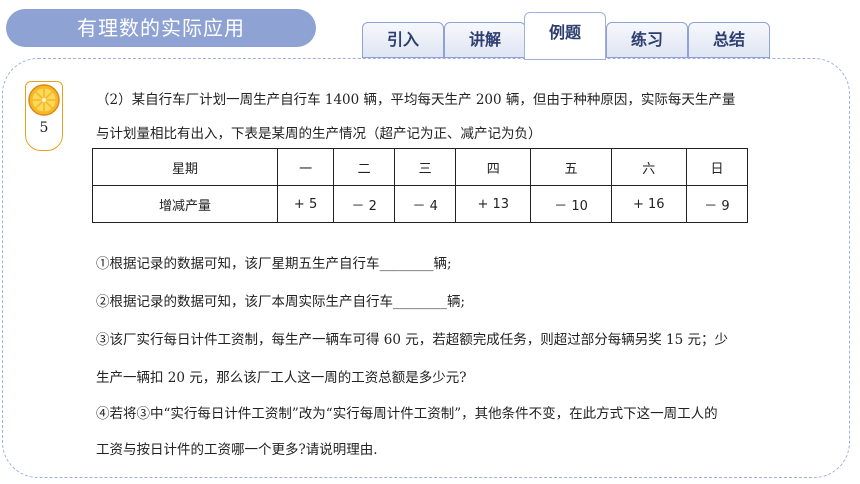 This screenshot has height=484, width=860. Describe the element at coordinates (364, 167) in the screenshot. I see `table-cell: 二` at that location.